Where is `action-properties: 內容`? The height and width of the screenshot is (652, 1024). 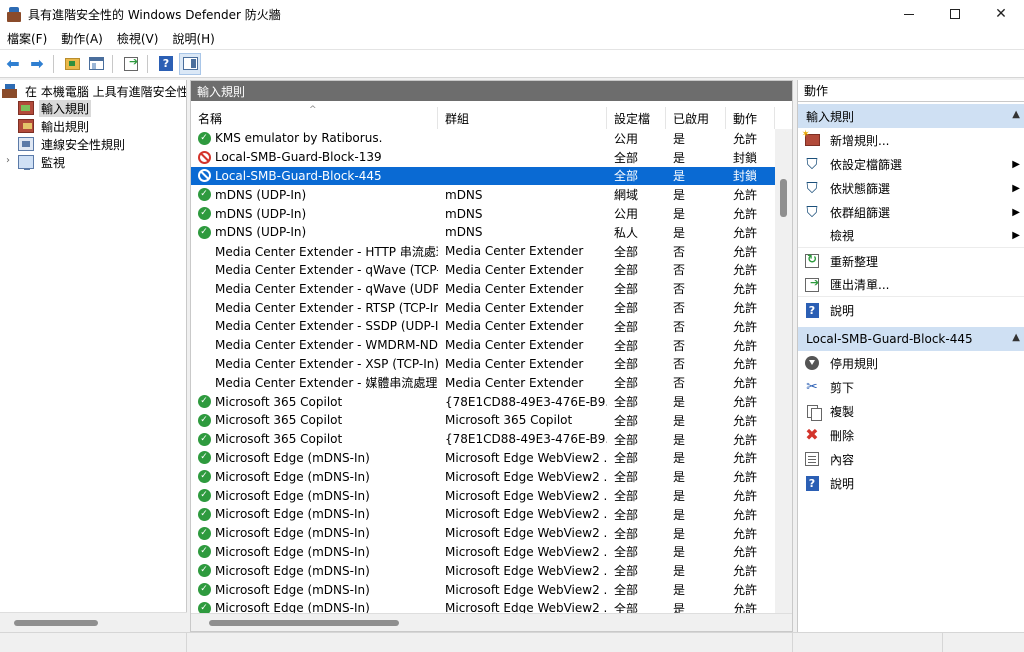 action-properties: 內容 is located at coordinates (911, 459).